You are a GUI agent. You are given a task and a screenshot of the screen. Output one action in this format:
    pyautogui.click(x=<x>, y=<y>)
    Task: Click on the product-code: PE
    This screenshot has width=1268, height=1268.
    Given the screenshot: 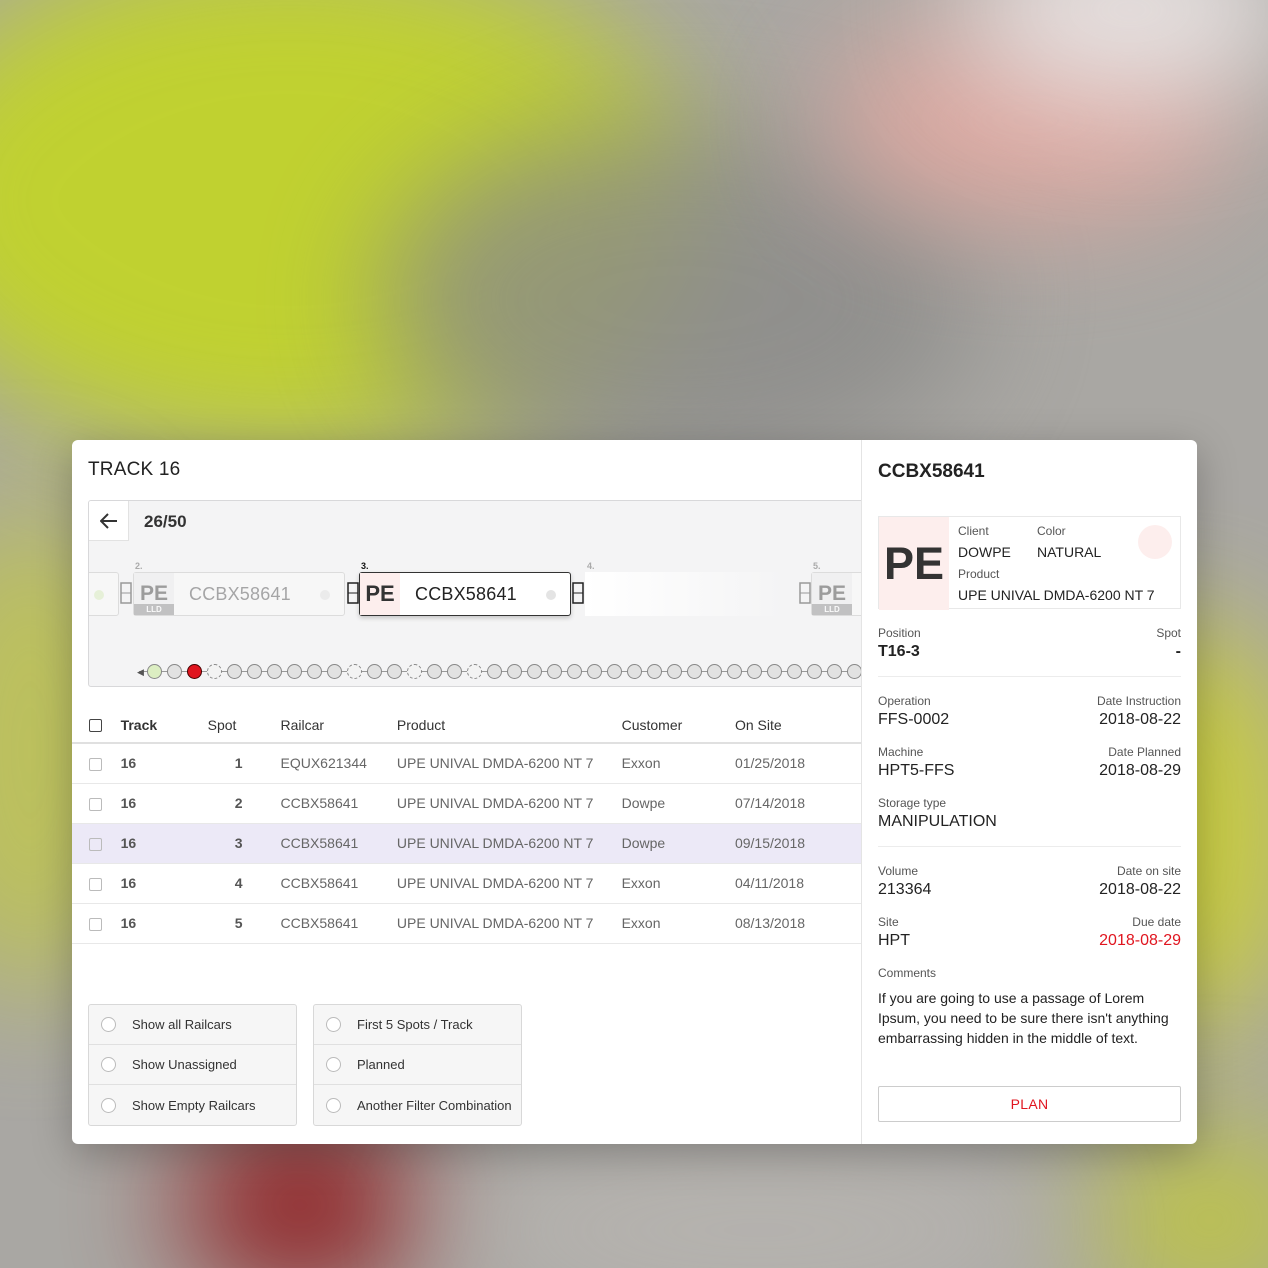 What is the action you would take?
    pyautogui.click(x=831, y=593)
    